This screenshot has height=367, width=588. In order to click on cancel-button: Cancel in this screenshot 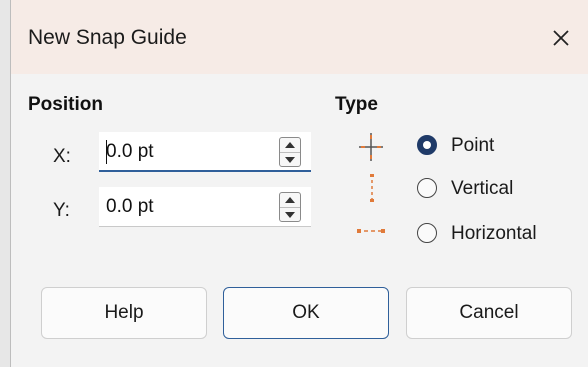, I will do `click(489, 313)`.